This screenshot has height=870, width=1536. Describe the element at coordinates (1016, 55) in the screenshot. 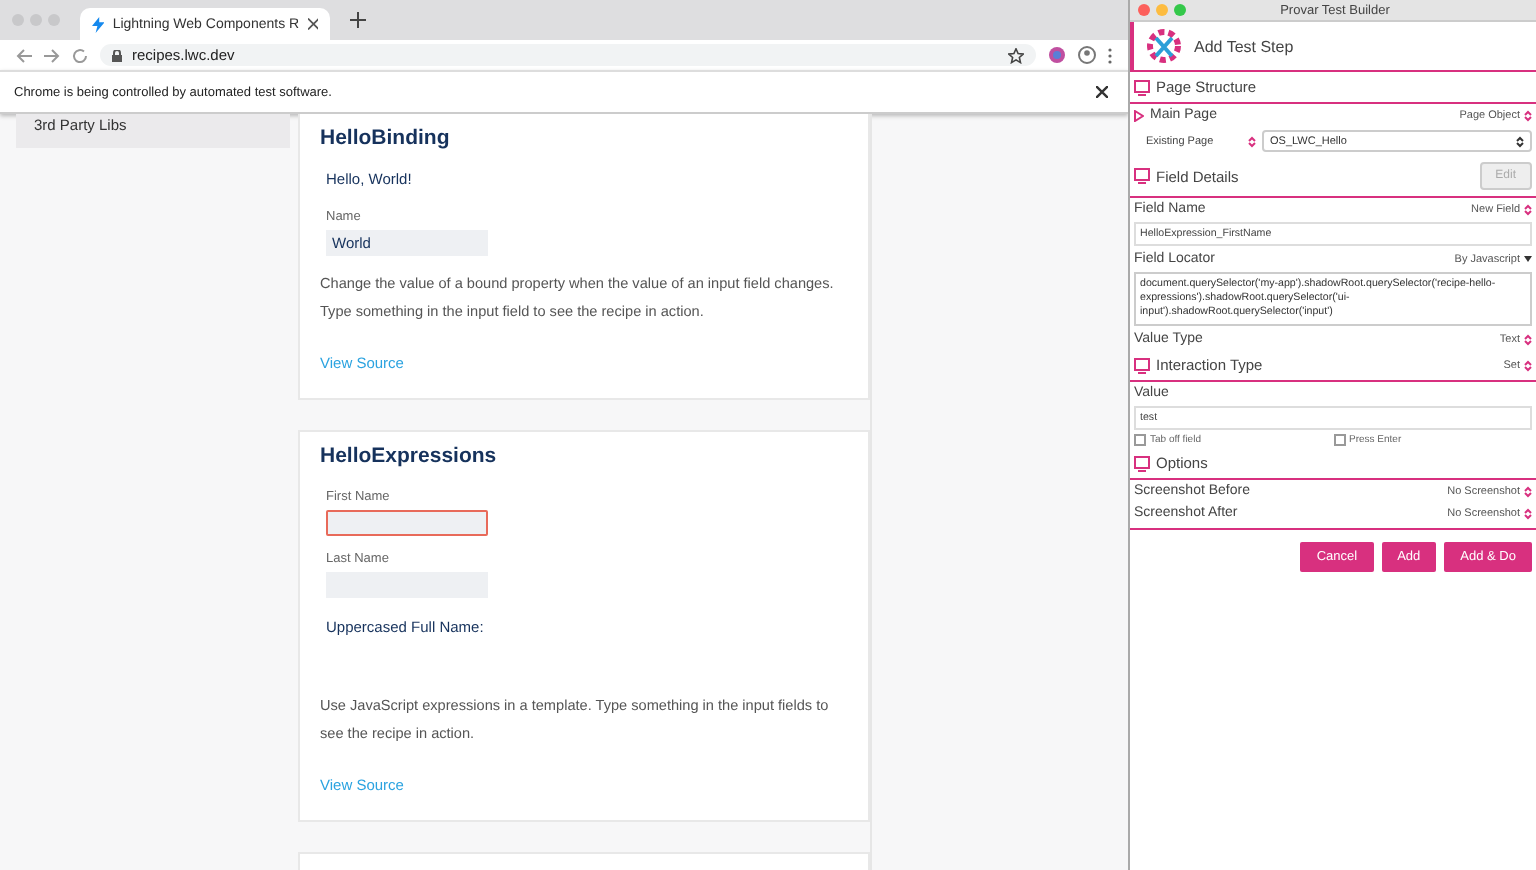

I see `star-icon` at that location.